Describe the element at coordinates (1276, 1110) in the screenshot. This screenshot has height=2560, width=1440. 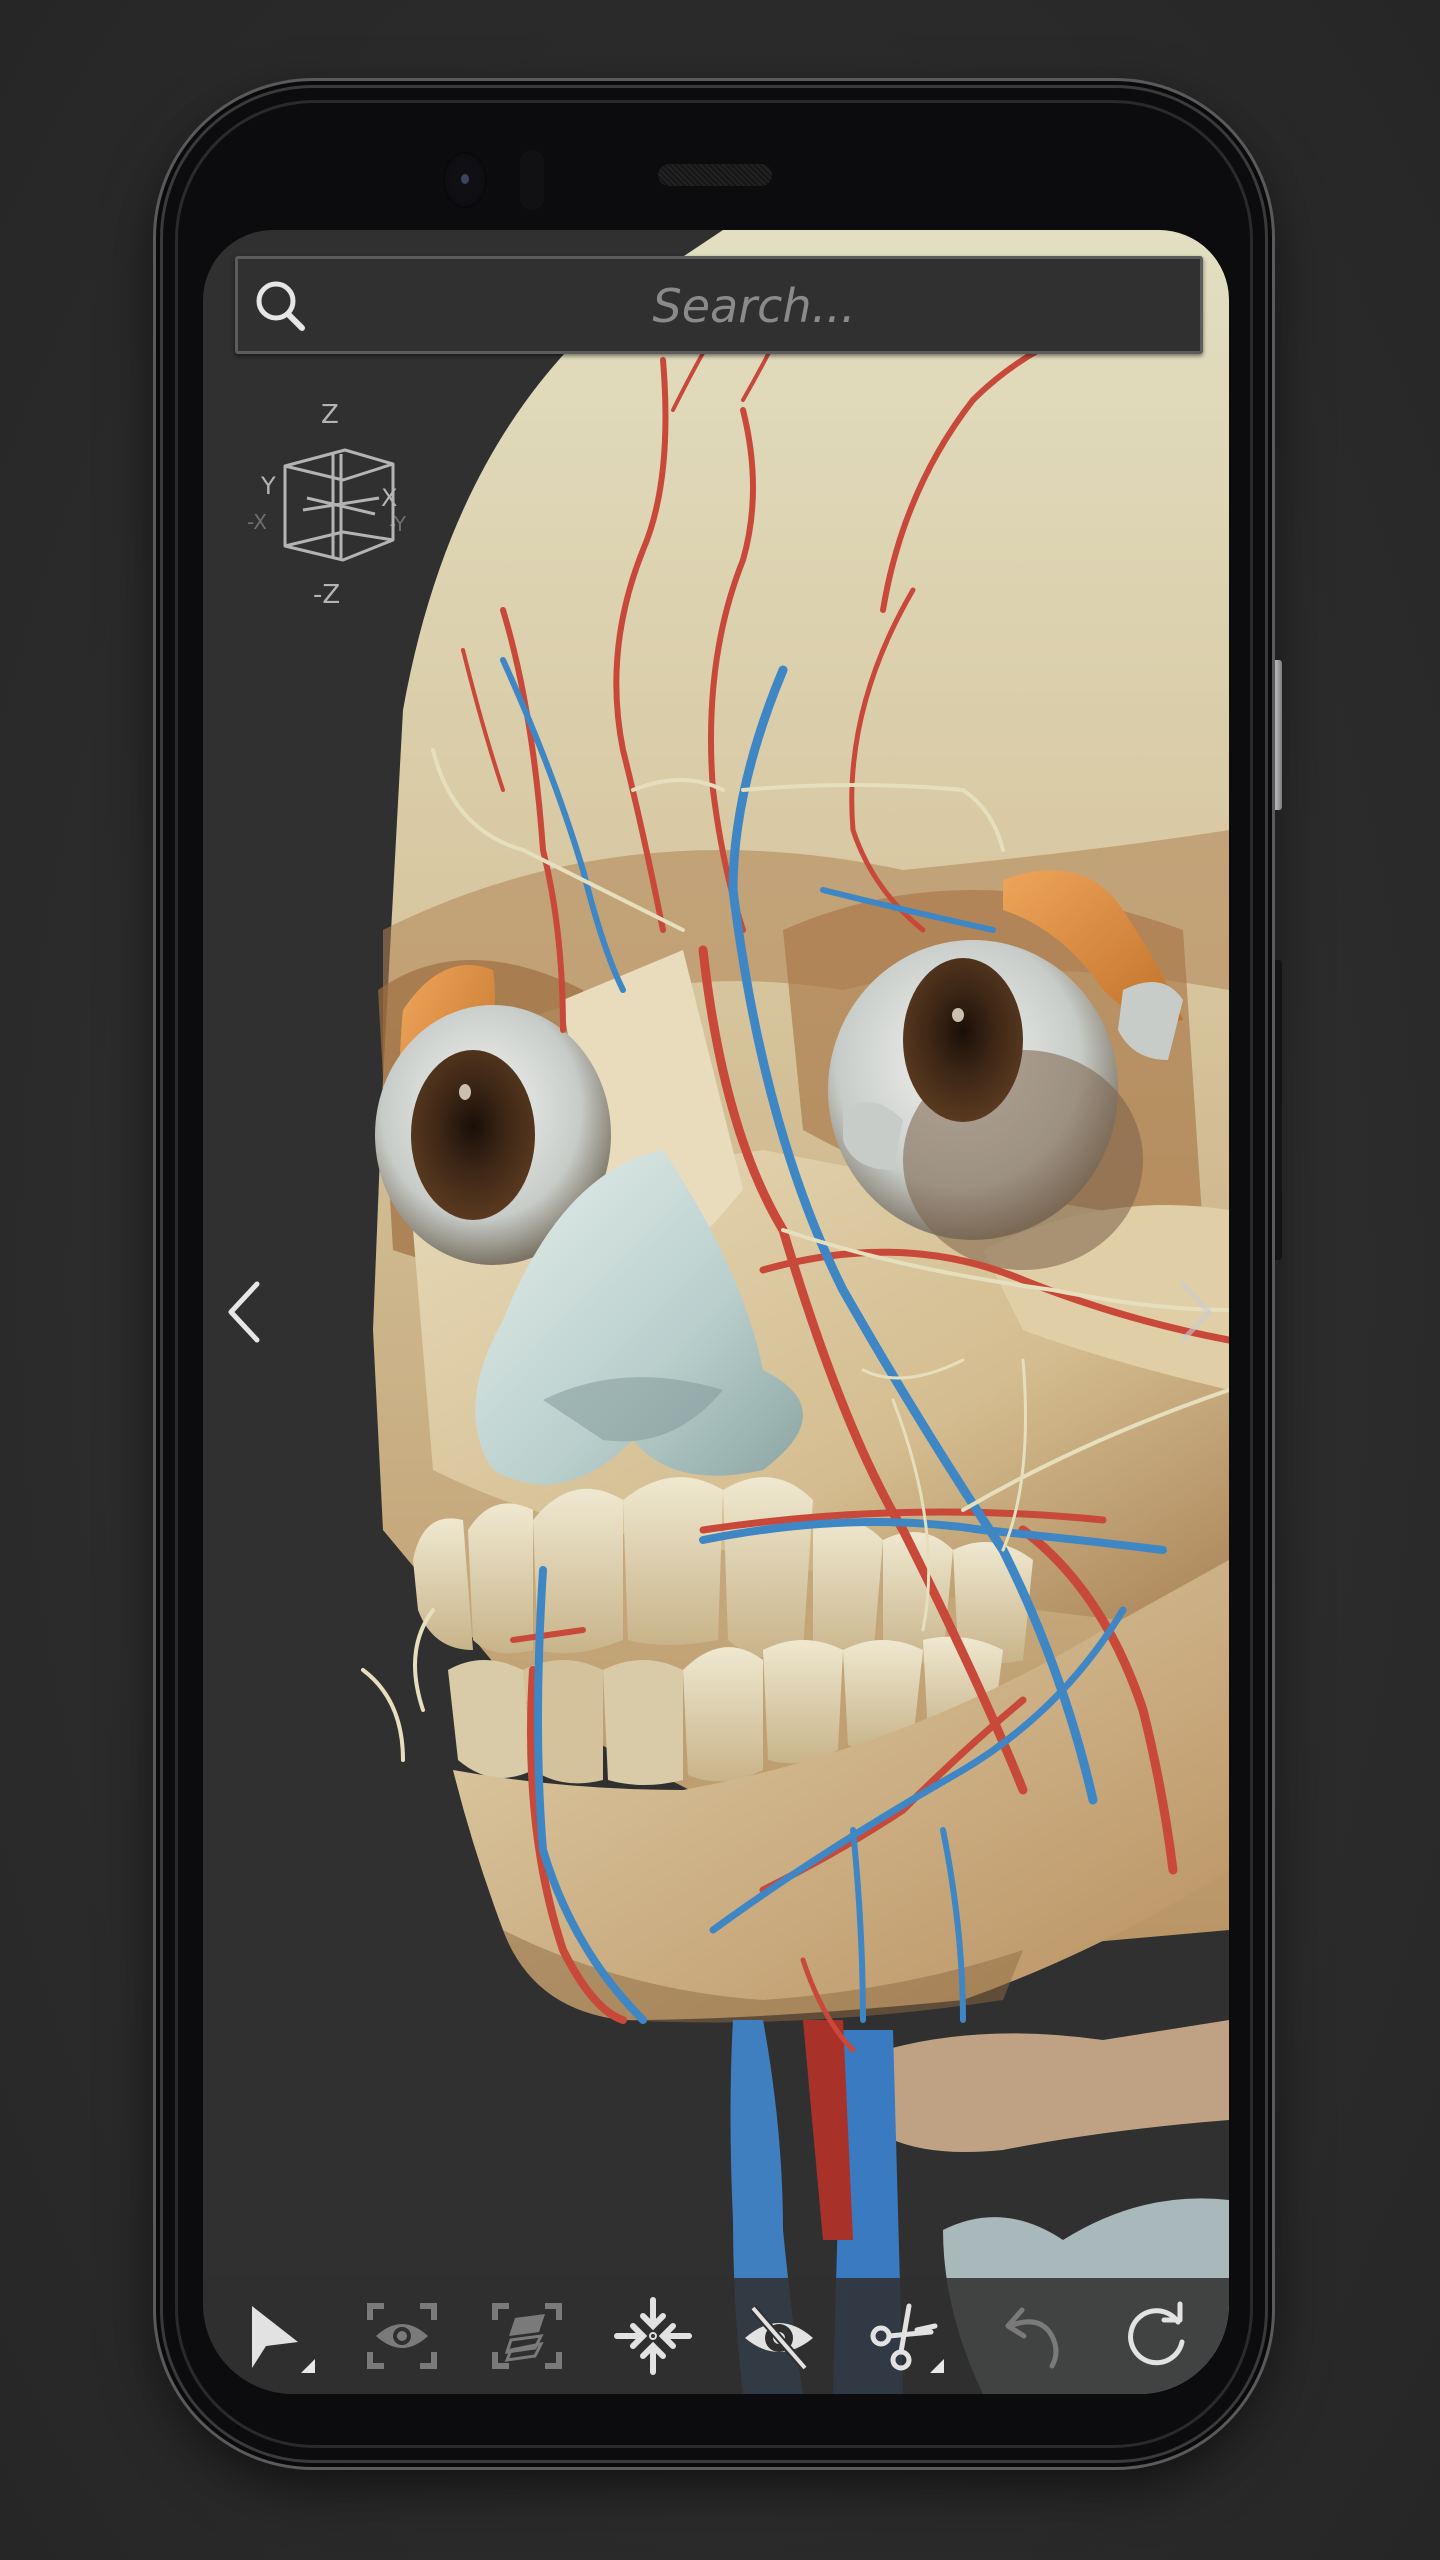
I see `volume-button` at that location.